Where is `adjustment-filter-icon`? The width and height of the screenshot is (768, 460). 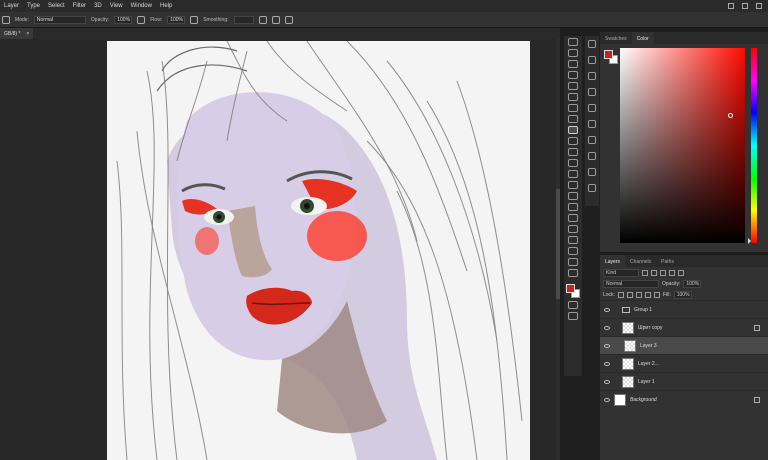 adjustment-filter-icon is located at coordinates (654, 272).